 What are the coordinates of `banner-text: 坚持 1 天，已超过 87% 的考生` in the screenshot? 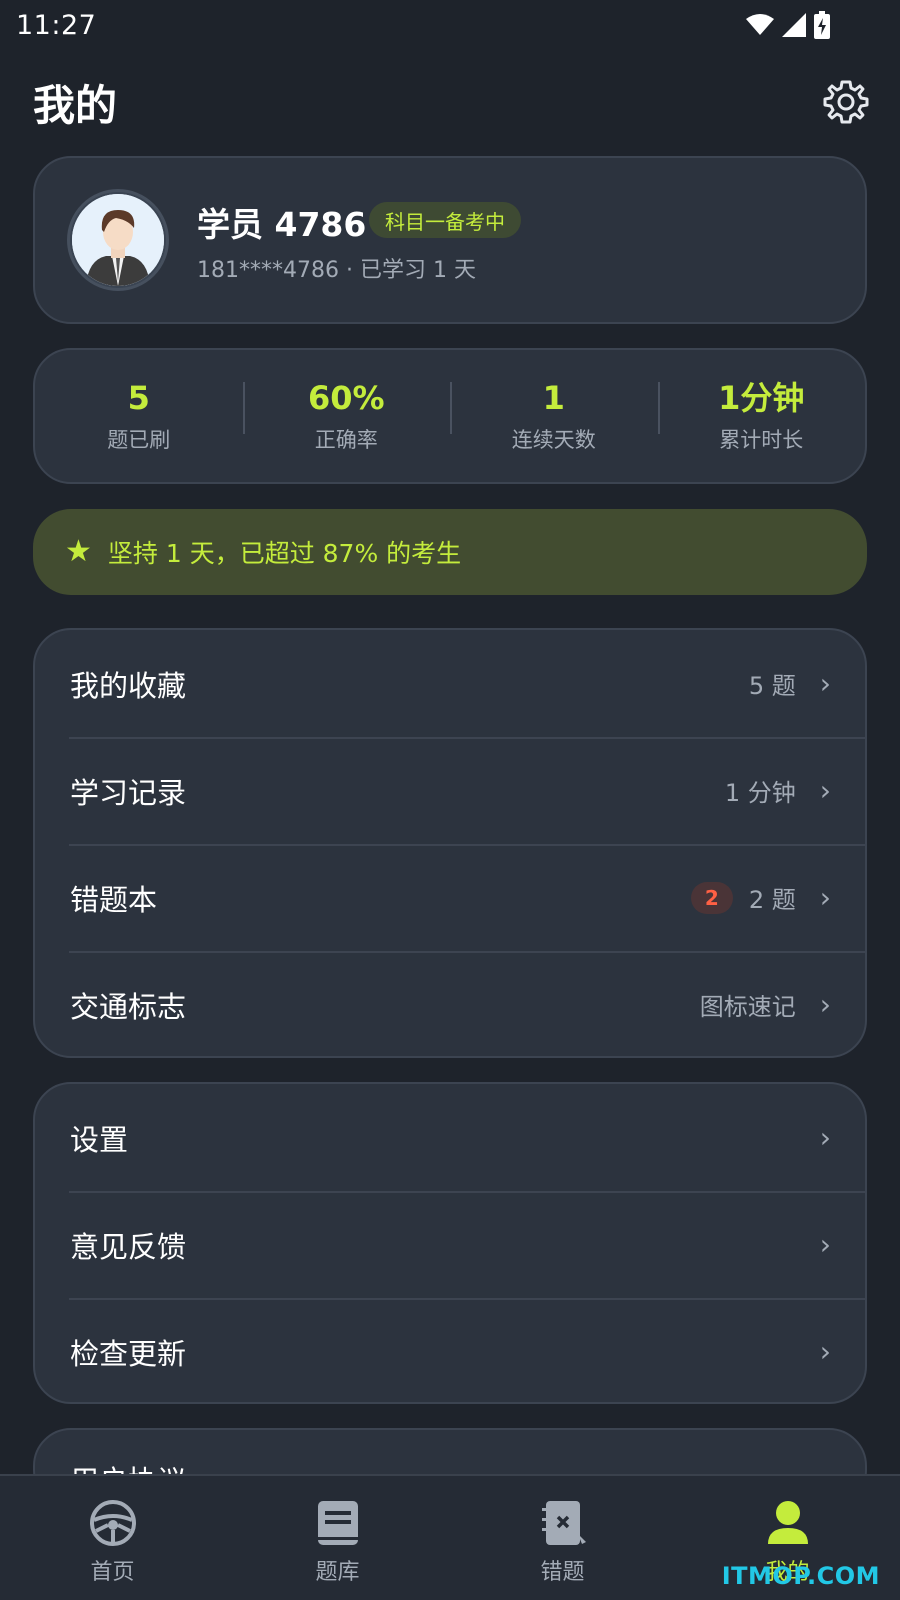 It's located at (284, 553).